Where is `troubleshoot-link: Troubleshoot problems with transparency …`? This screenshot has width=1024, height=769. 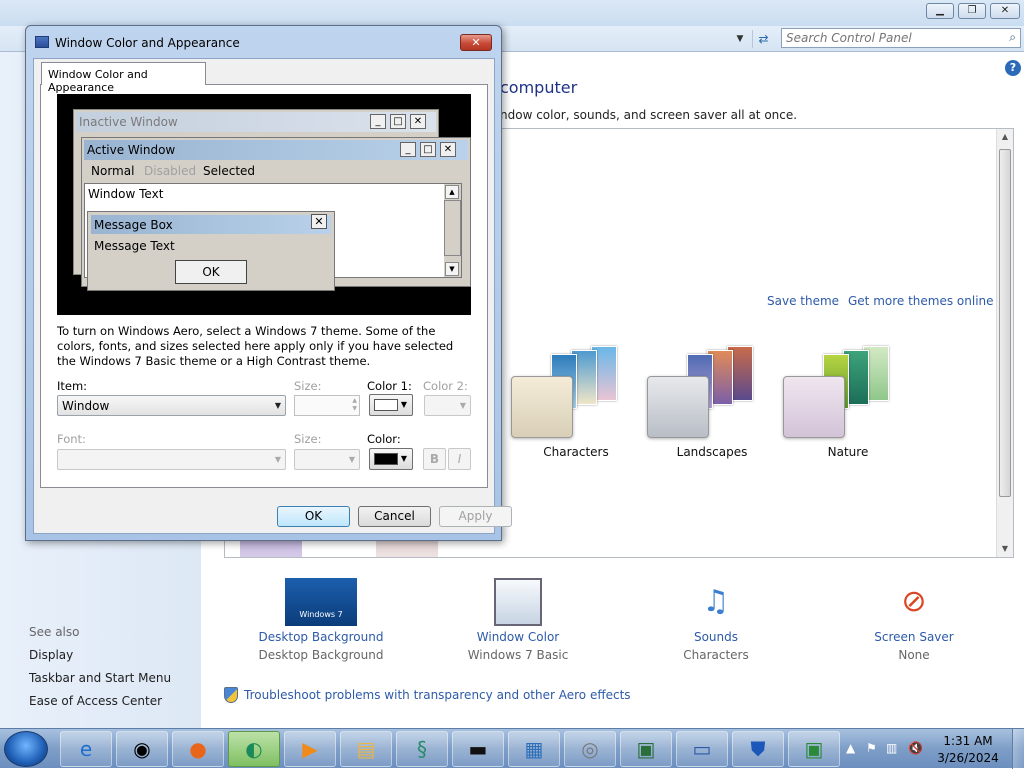 troubleshoot-link: Troubleshoot problems with transparency … is located at coordinates (437, 695).